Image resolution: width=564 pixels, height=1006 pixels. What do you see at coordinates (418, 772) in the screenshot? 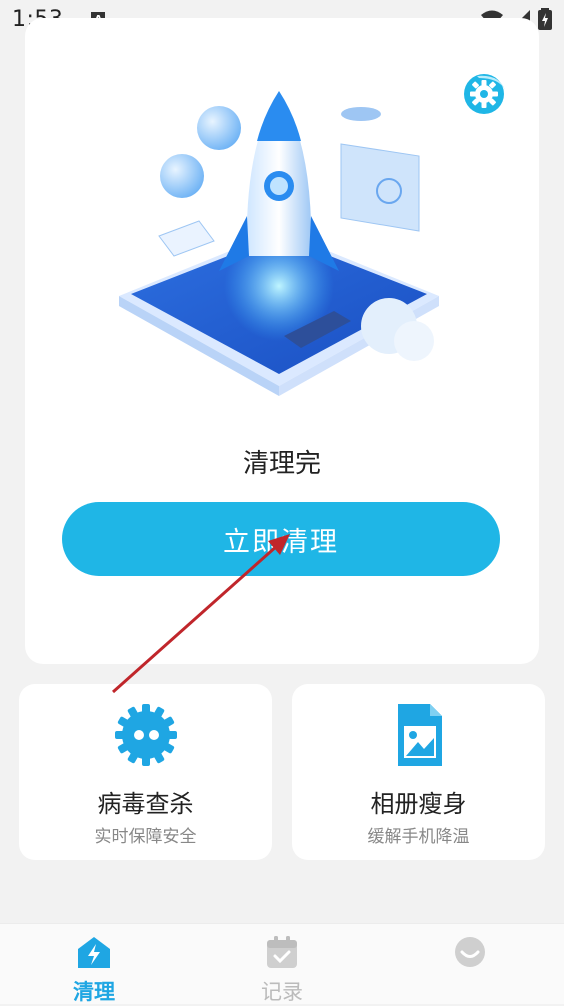
I see `photo-slim-card: 相册瘦身 缓解手机降温` at bounding box center [418, 772].